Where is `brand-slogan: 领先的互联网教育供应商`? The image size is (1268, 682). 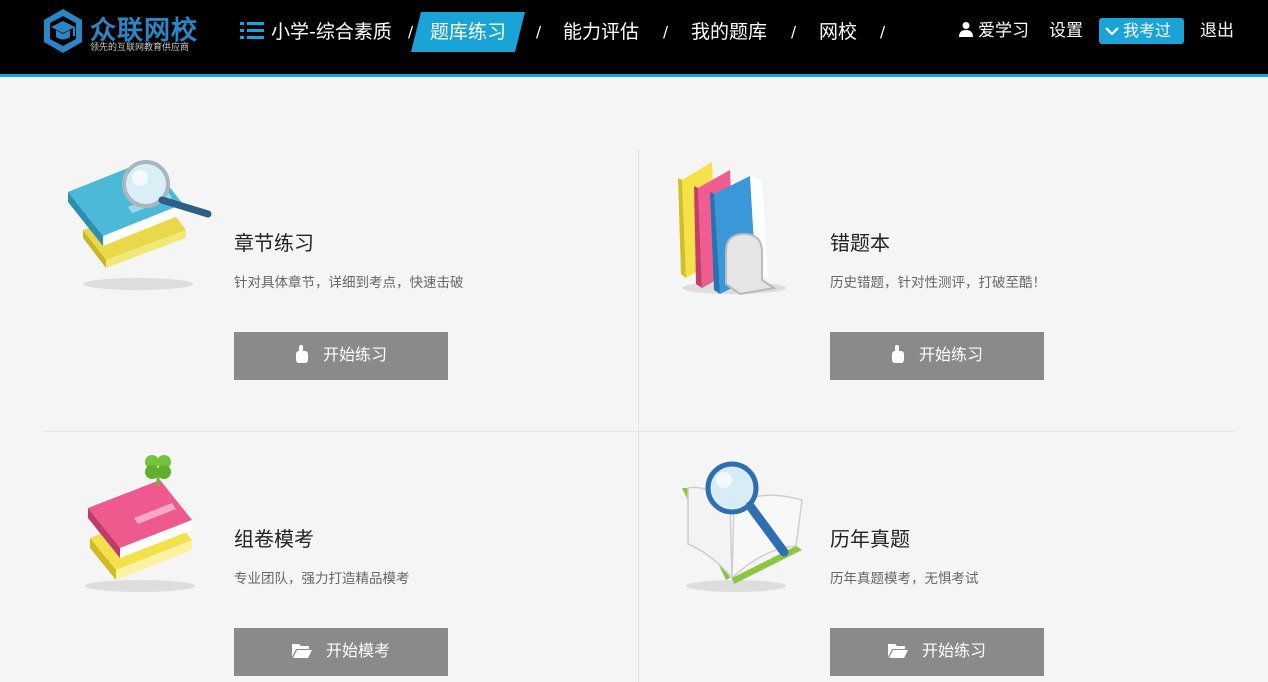
brand-slogan: 领先的互联网教育供应商 is located at coordinates (140, 48).